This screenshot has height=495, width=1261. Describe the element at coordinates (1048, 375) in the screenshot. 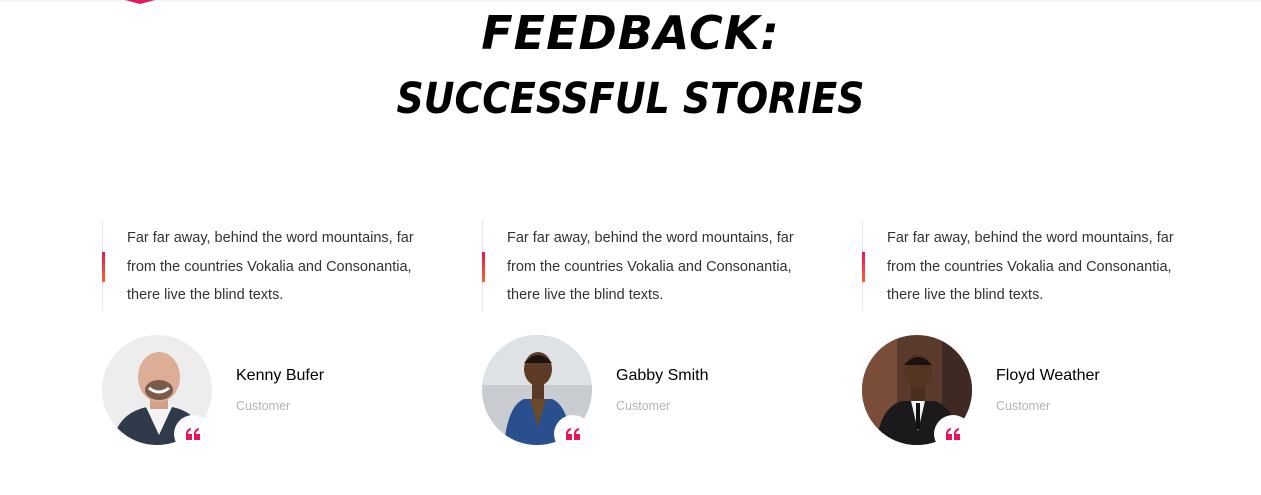

I see `customer-name: Floyd Weather` at that location.